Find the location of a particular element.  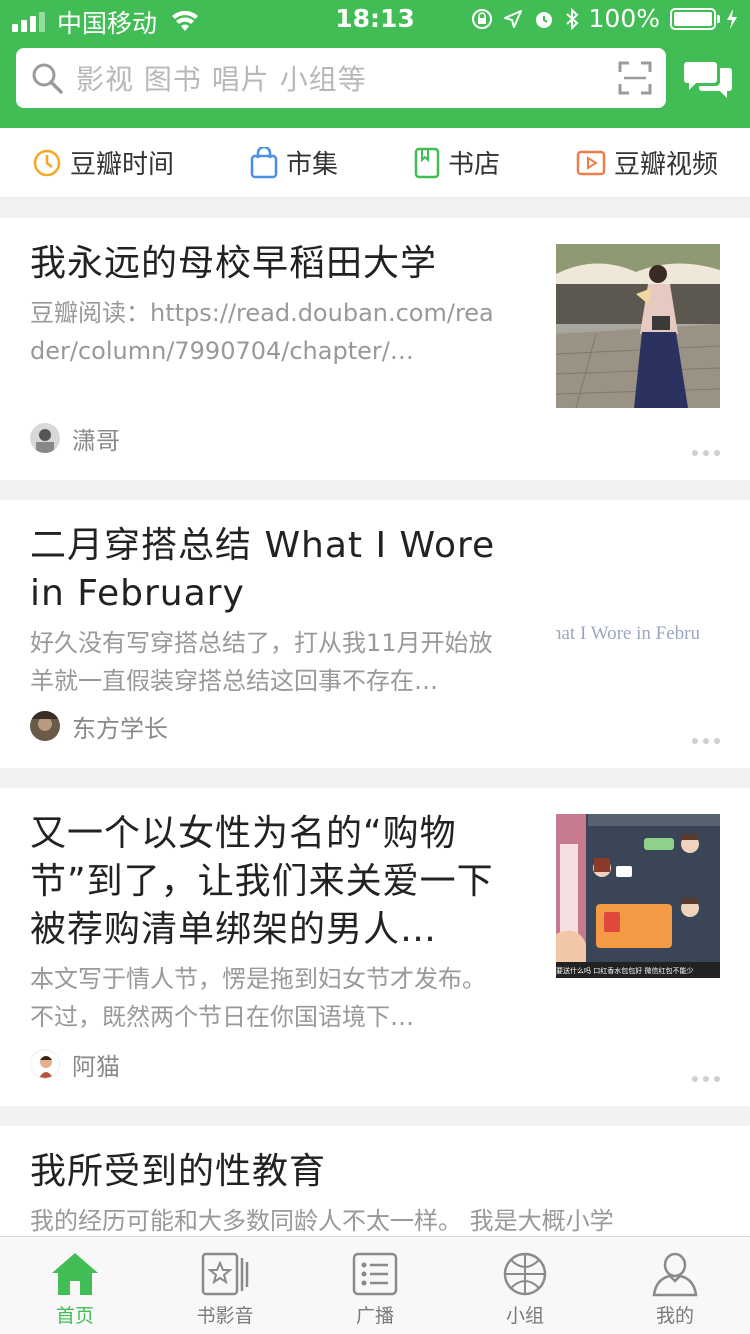

play-icon is located at coordinates (591, 162).